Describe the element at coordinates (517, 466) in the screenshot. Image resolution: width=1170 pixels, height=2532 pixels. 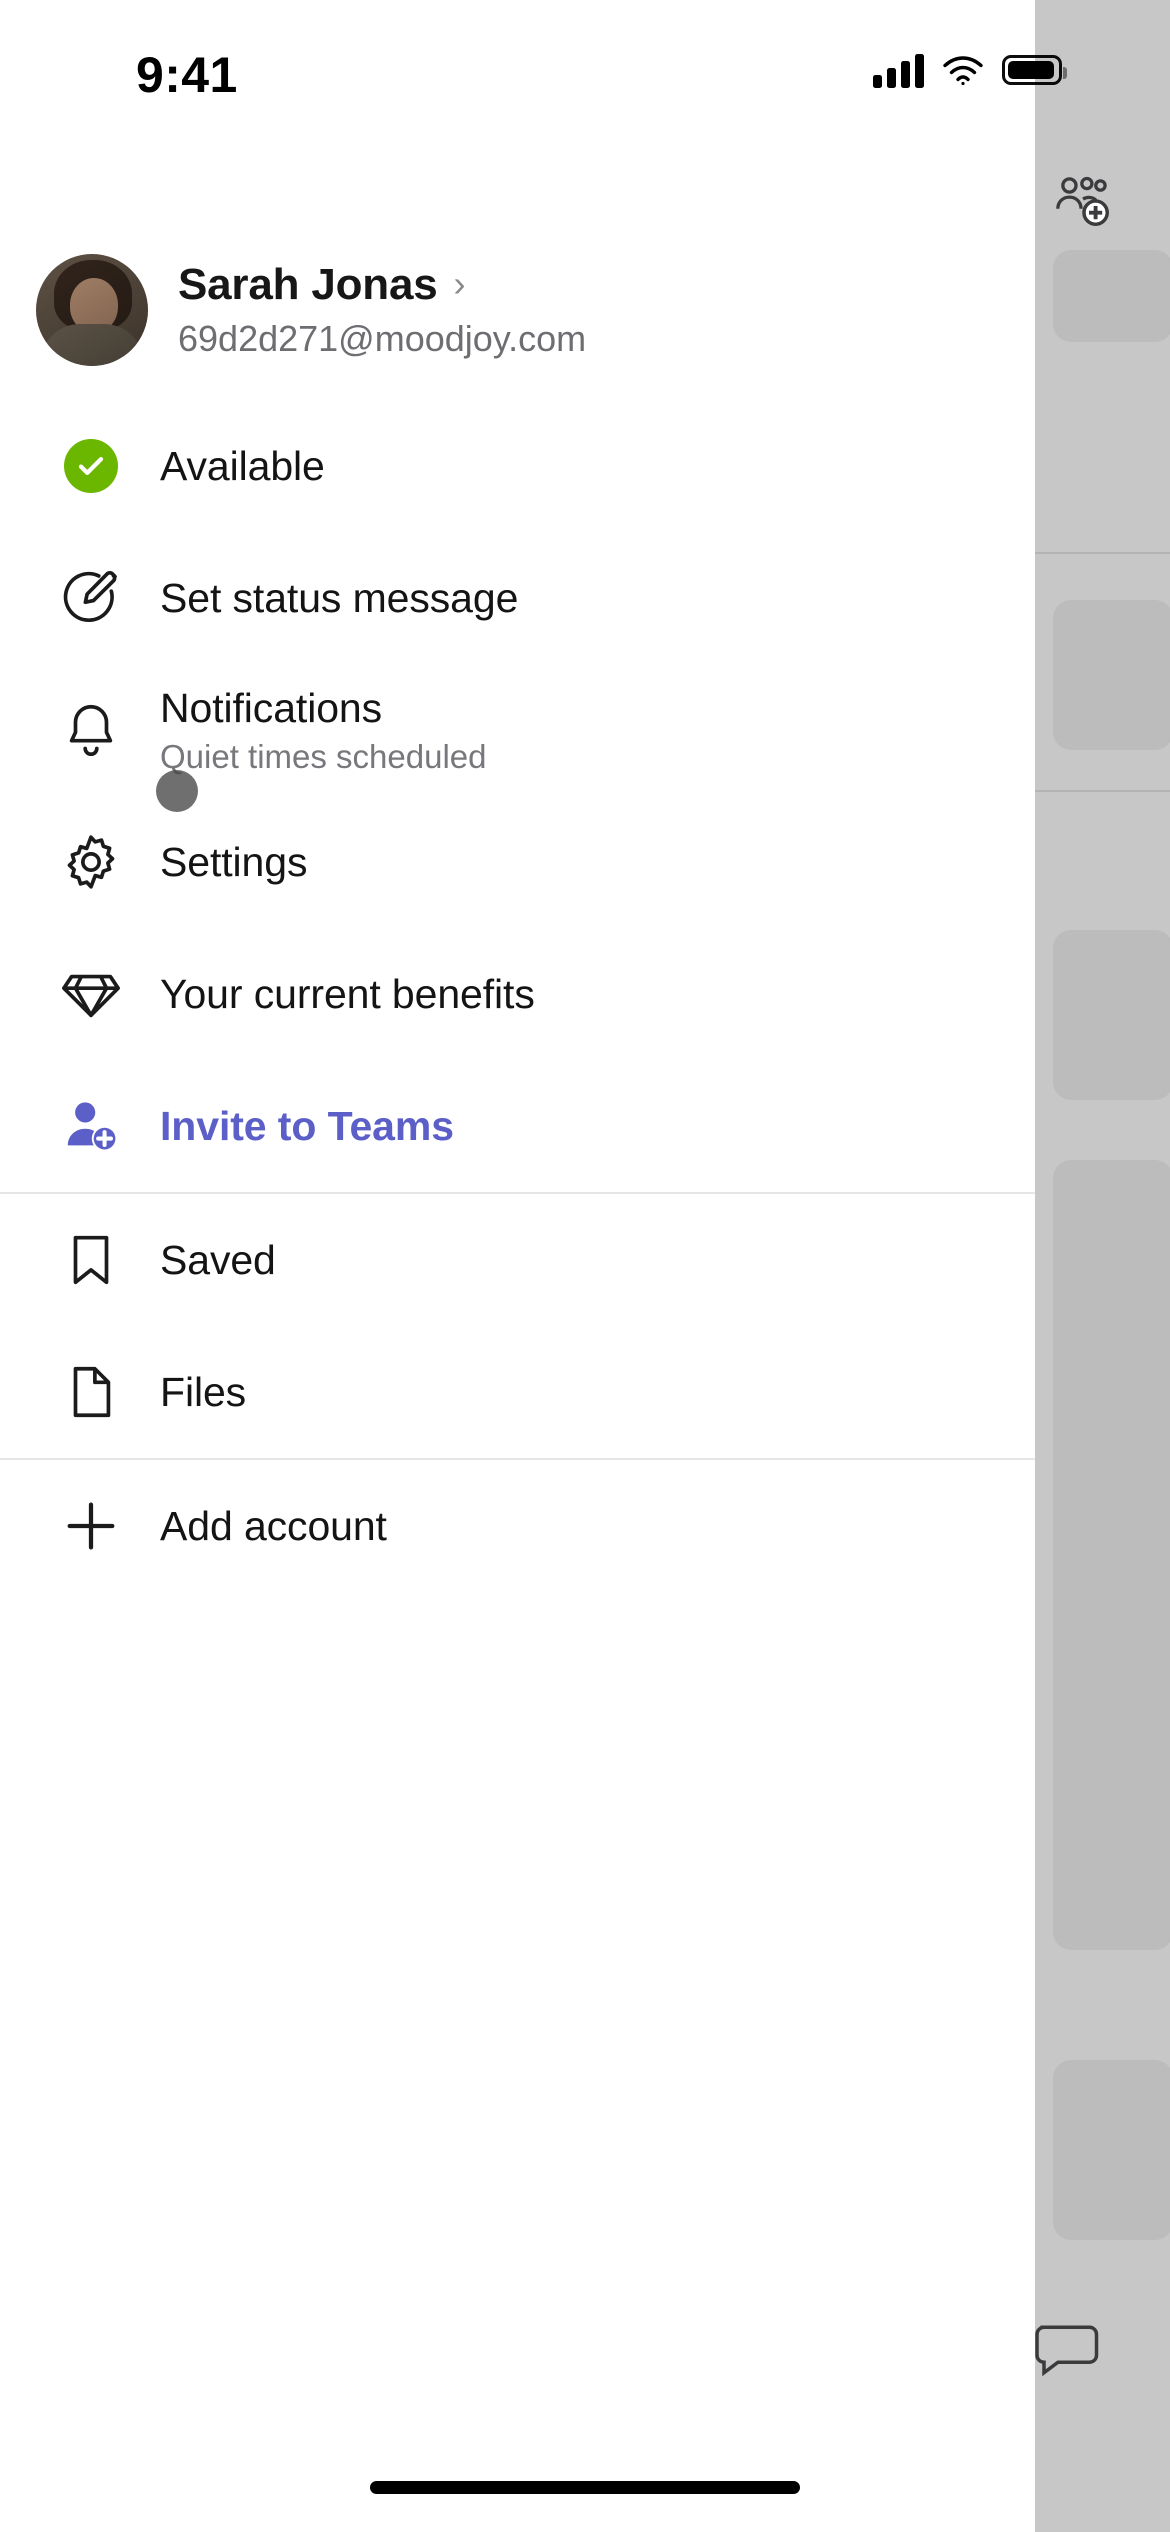
I see `menu-item-available: Available` at that location.